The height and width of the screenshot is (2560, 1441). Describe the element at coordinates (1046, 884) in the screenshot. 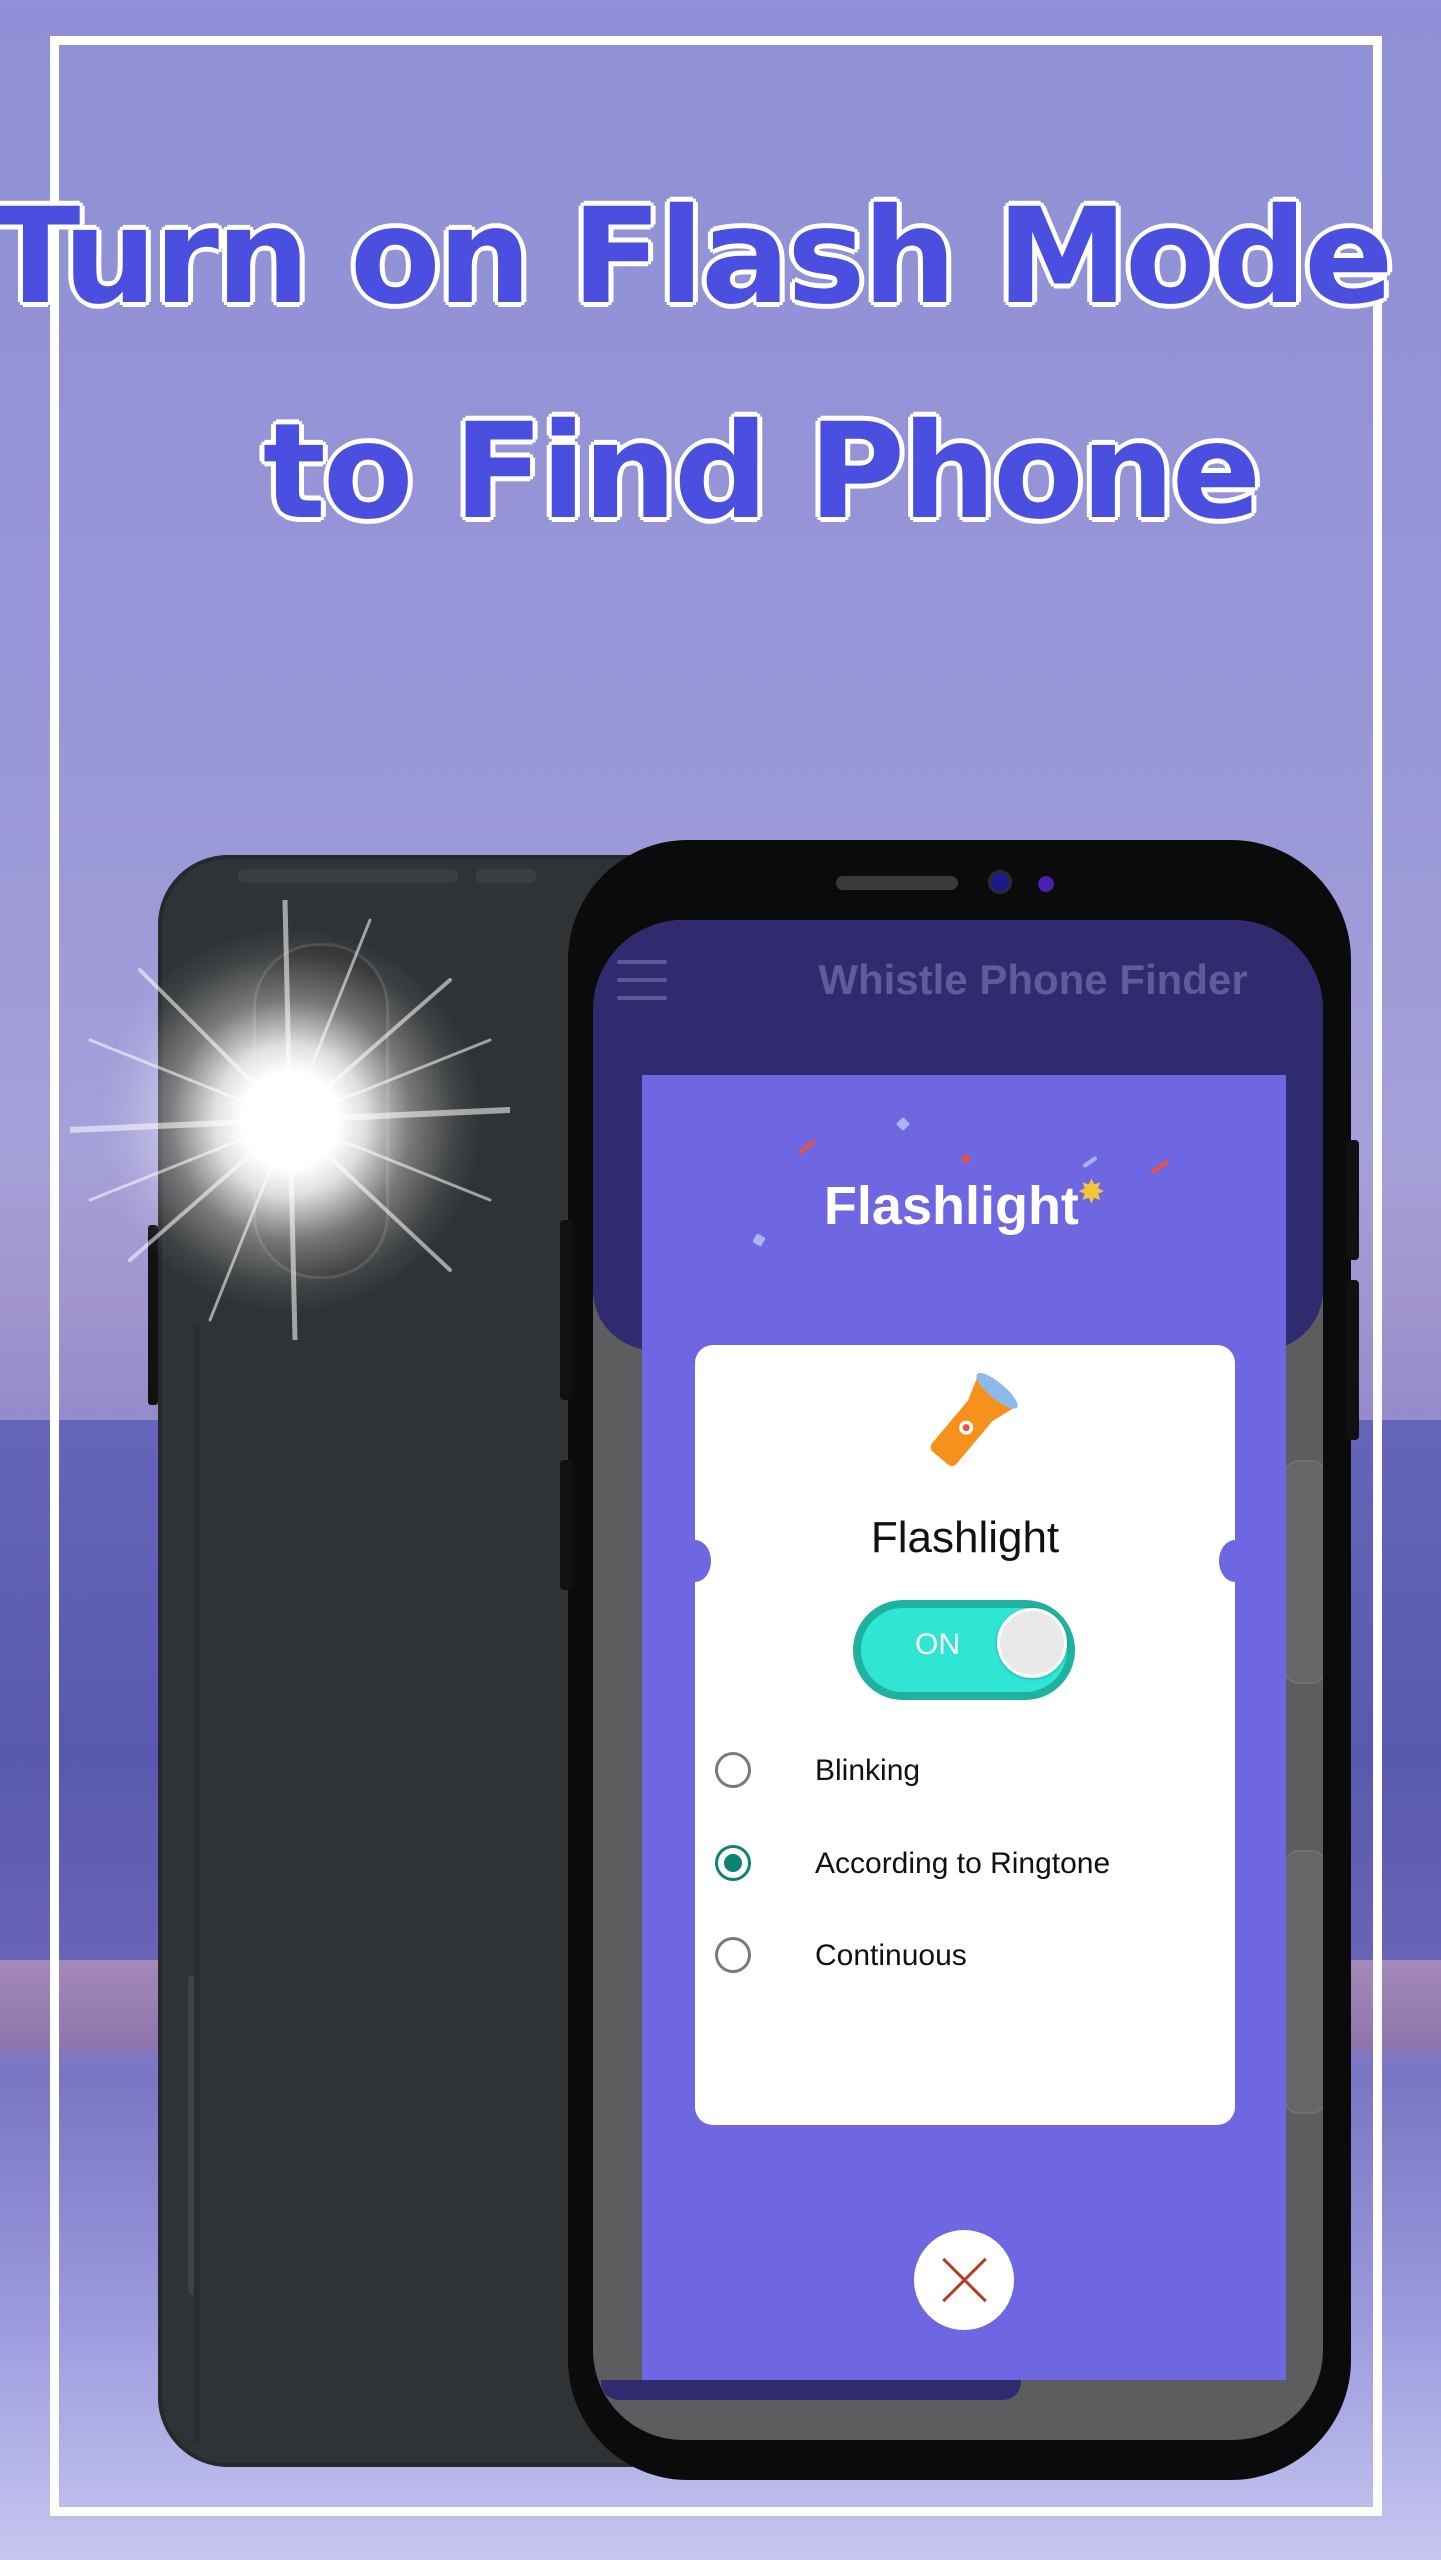

I see `front-sensor` at that location.